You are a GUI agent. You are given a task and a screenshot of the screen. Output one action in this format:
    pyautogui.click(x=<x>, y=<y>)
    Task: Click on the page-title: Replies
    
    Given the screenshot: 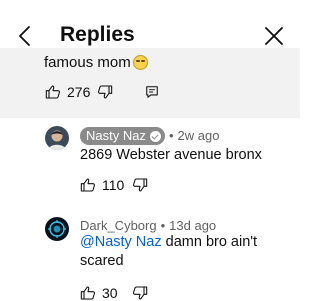 What is the action you would take?
    pyautogui.click(x=97, y=34)
    